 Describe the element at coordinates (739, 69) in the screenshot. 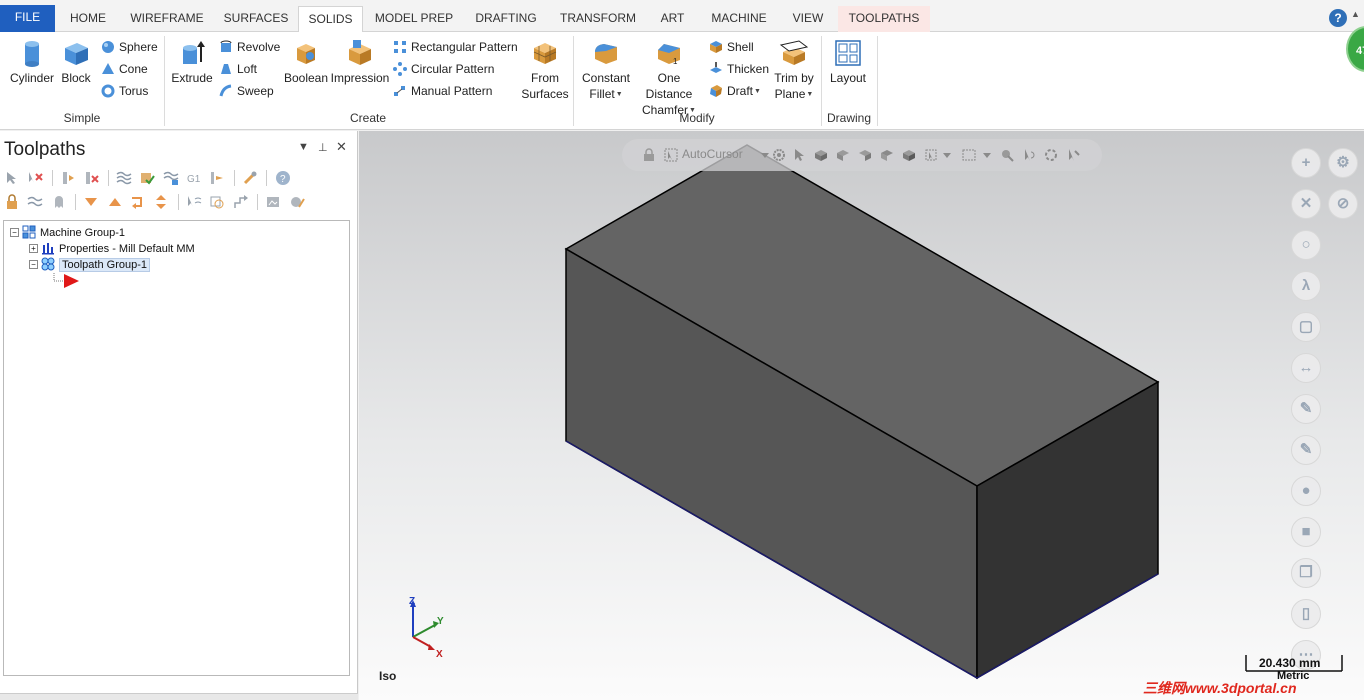

I see `thicken-button: Thicken` at that location.